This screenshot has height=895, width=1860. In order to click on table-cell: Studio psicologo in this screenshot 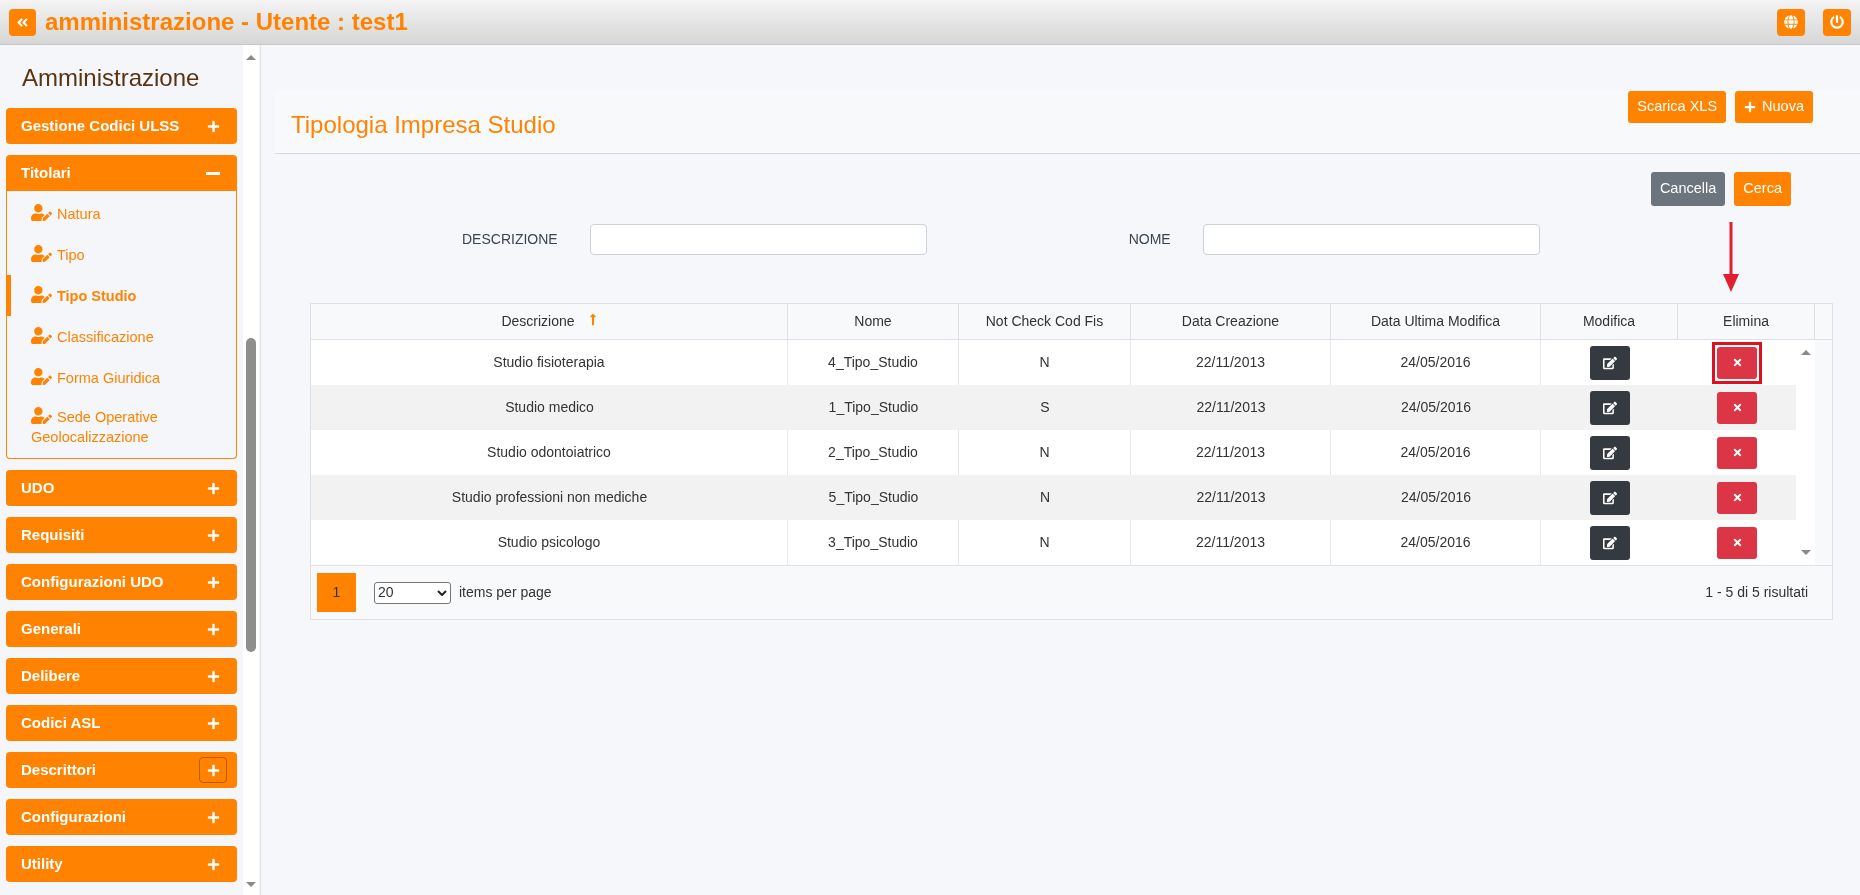, I will do `click(549, 542)`.